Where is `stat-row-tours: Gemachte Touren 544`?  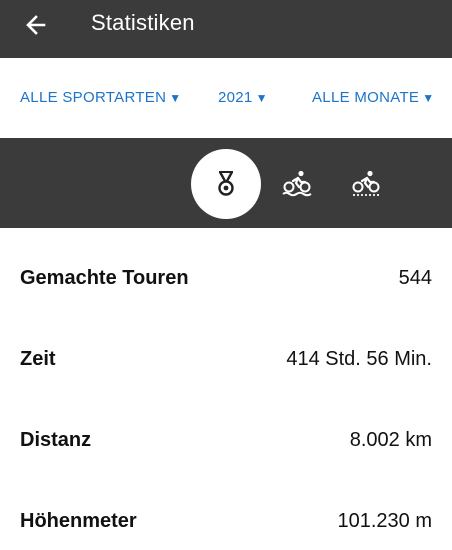 stat-row-tours: Gemachte Touren 544 is located at coordinates (226, 278).